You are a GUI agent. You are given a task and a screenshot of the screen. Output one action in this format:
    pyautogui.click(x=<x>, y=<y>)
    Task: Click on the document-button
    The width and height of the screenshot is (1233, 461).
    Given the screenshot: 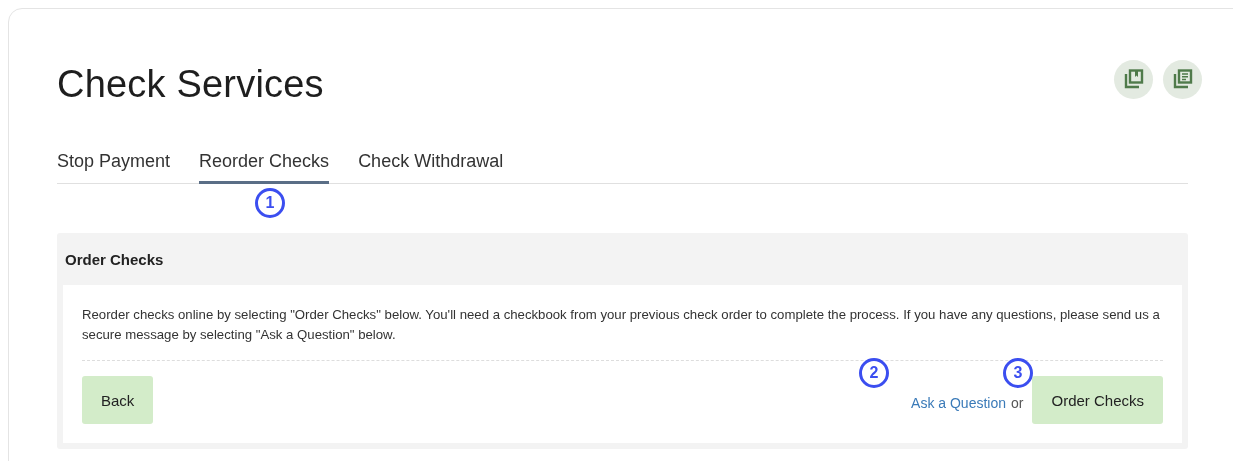 What is the action you would take?
    pyautogui.click(x=1182, y=79)
    